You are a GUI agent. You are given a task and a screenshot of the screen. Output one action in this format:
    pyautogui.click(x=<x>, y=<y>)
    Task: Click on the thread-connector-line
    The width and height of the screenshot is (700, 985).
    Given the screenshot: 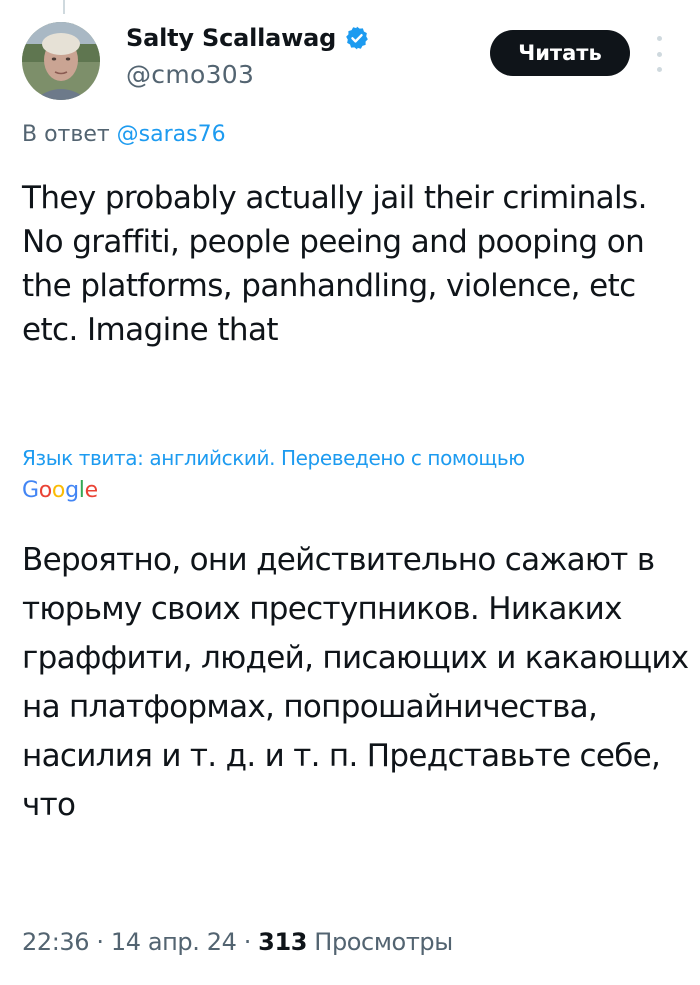 What is the action you would take?
    pyautogui.click(x=64, y=7)
    